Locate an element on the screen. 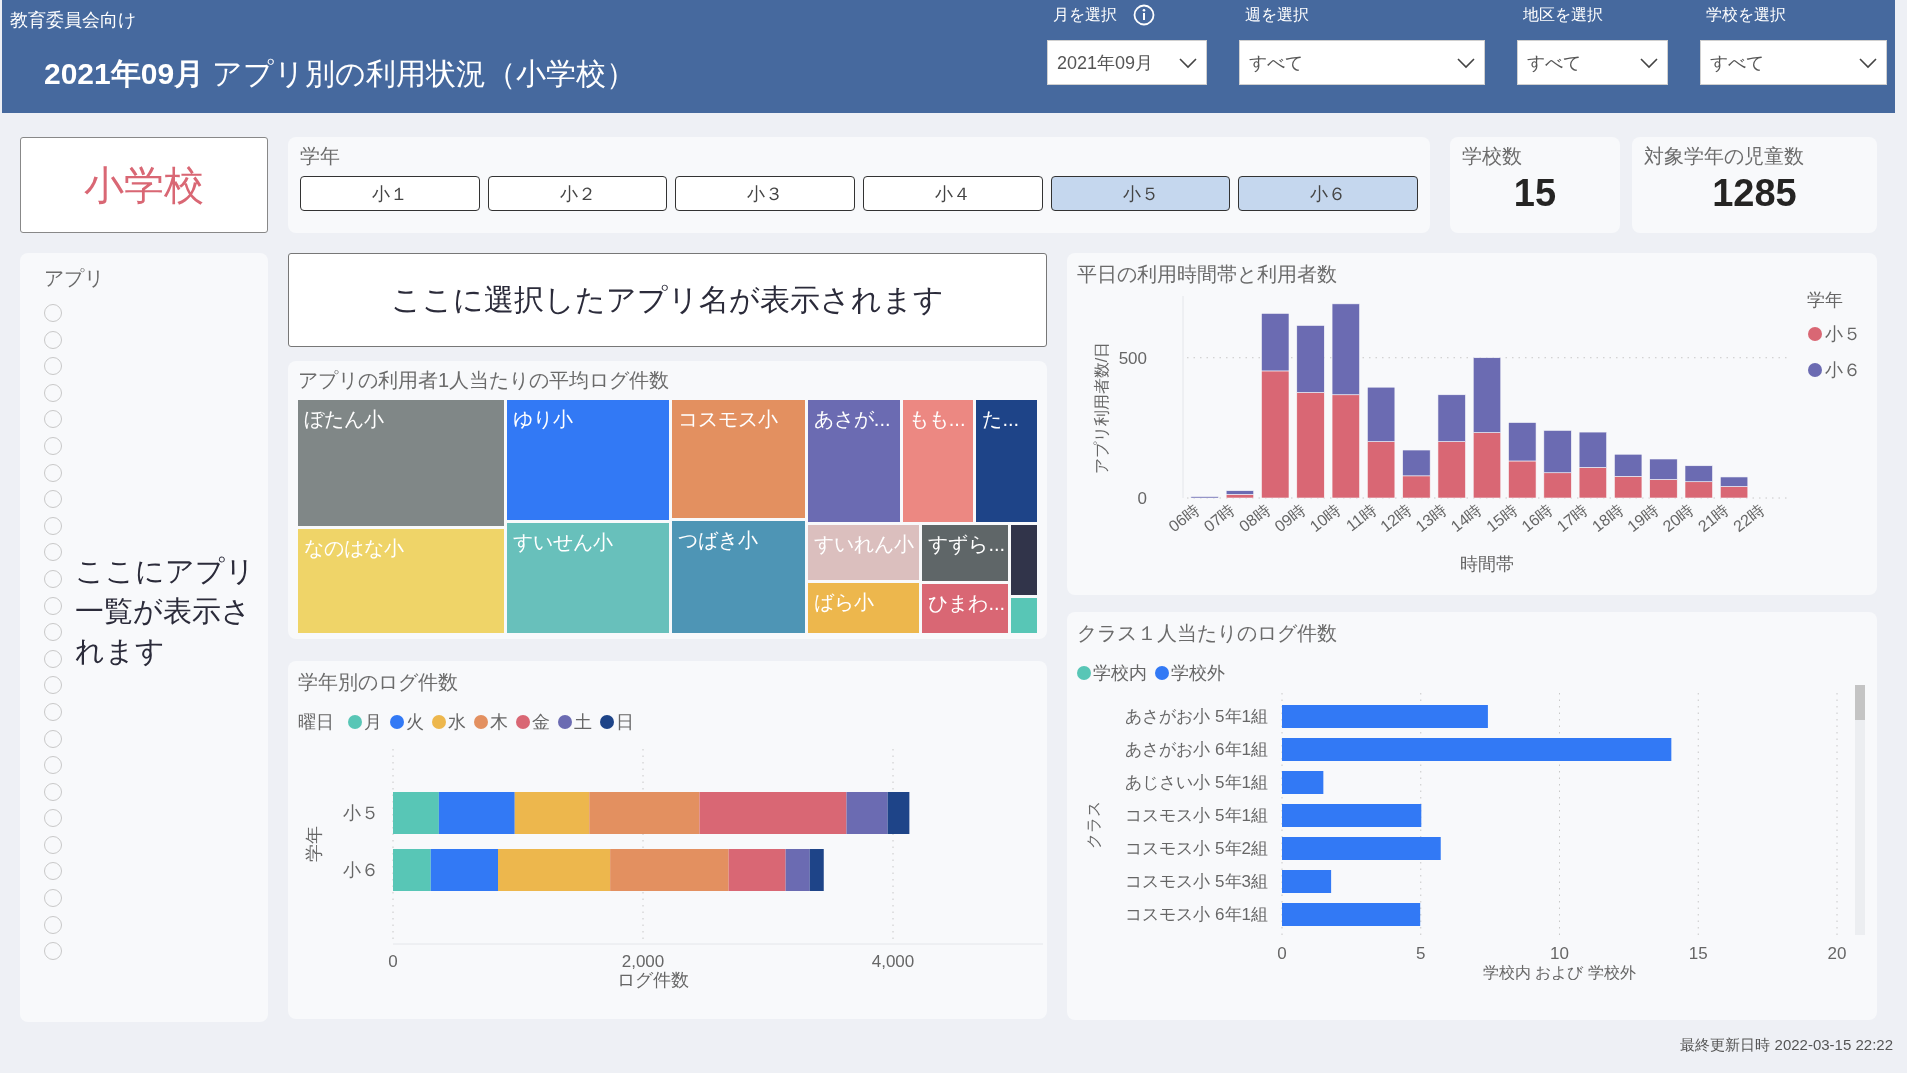  kpi-value: 1285 is located at coordinates (1754, 193).